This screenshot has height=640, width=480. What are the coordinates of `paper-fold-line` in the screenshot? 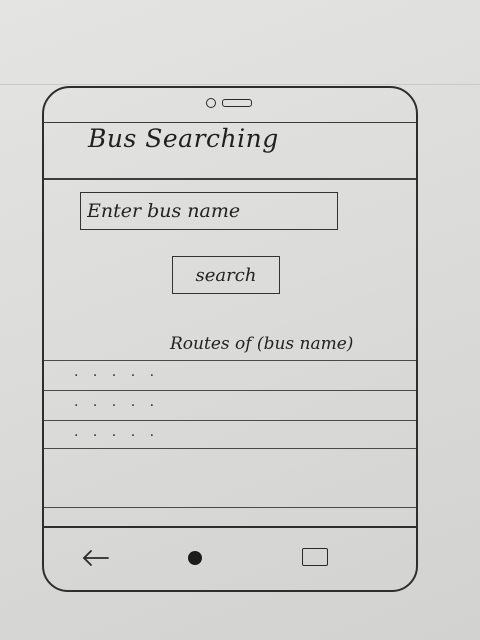 It's located at (240, 84).